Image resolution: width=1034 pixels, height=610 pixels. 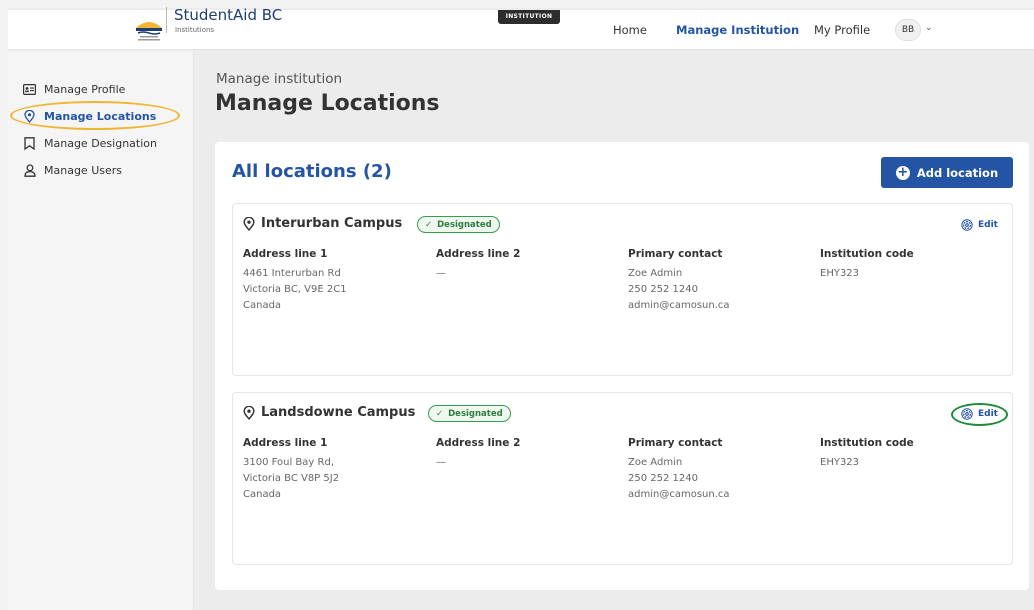 I want to click on sidebar-item-manage-users: Manage Users, so click(x=72, y=170).